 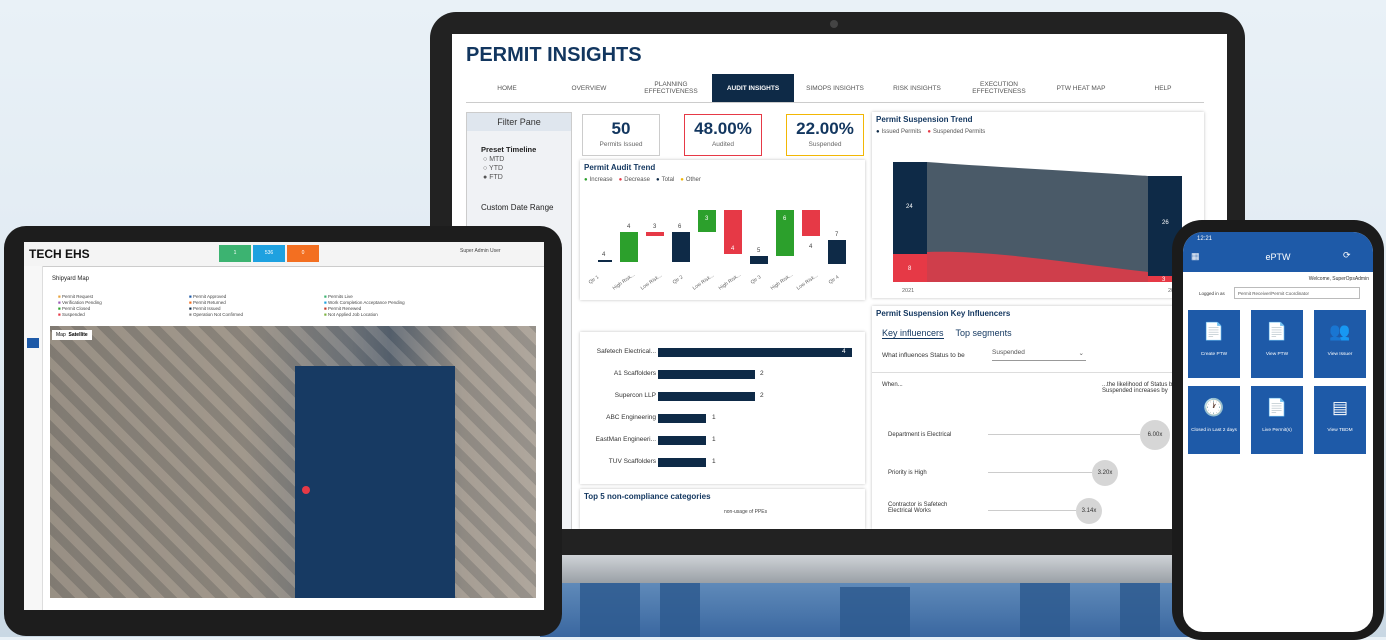 What do you see at coordinates (1155, 435) in the screenshot?
I see `ki-factor: 6.00x` at bounding box center [1155, 435].